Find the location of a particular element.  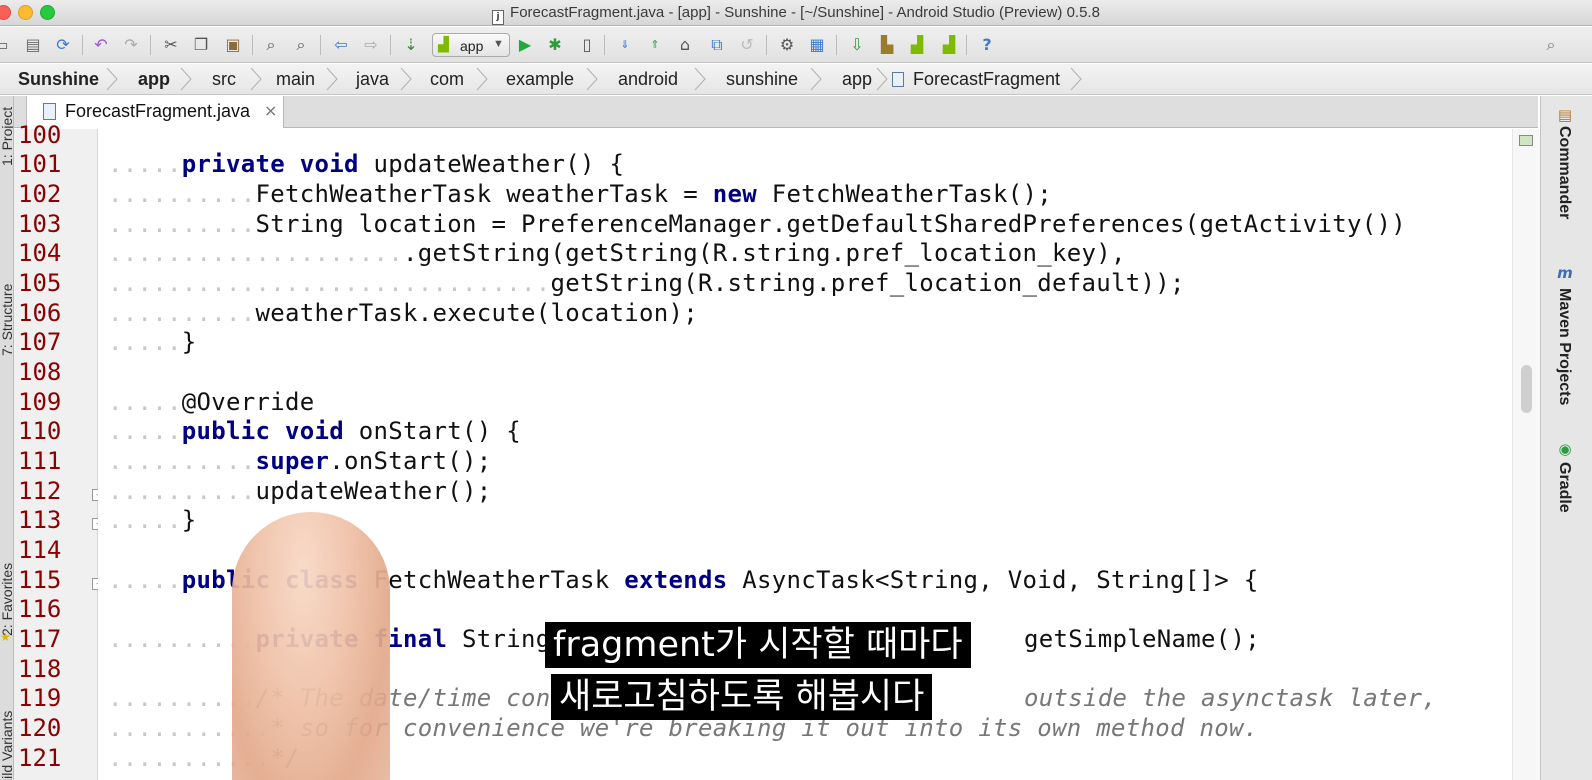

open-icon: ▭ is located at coordinates (6, 45).